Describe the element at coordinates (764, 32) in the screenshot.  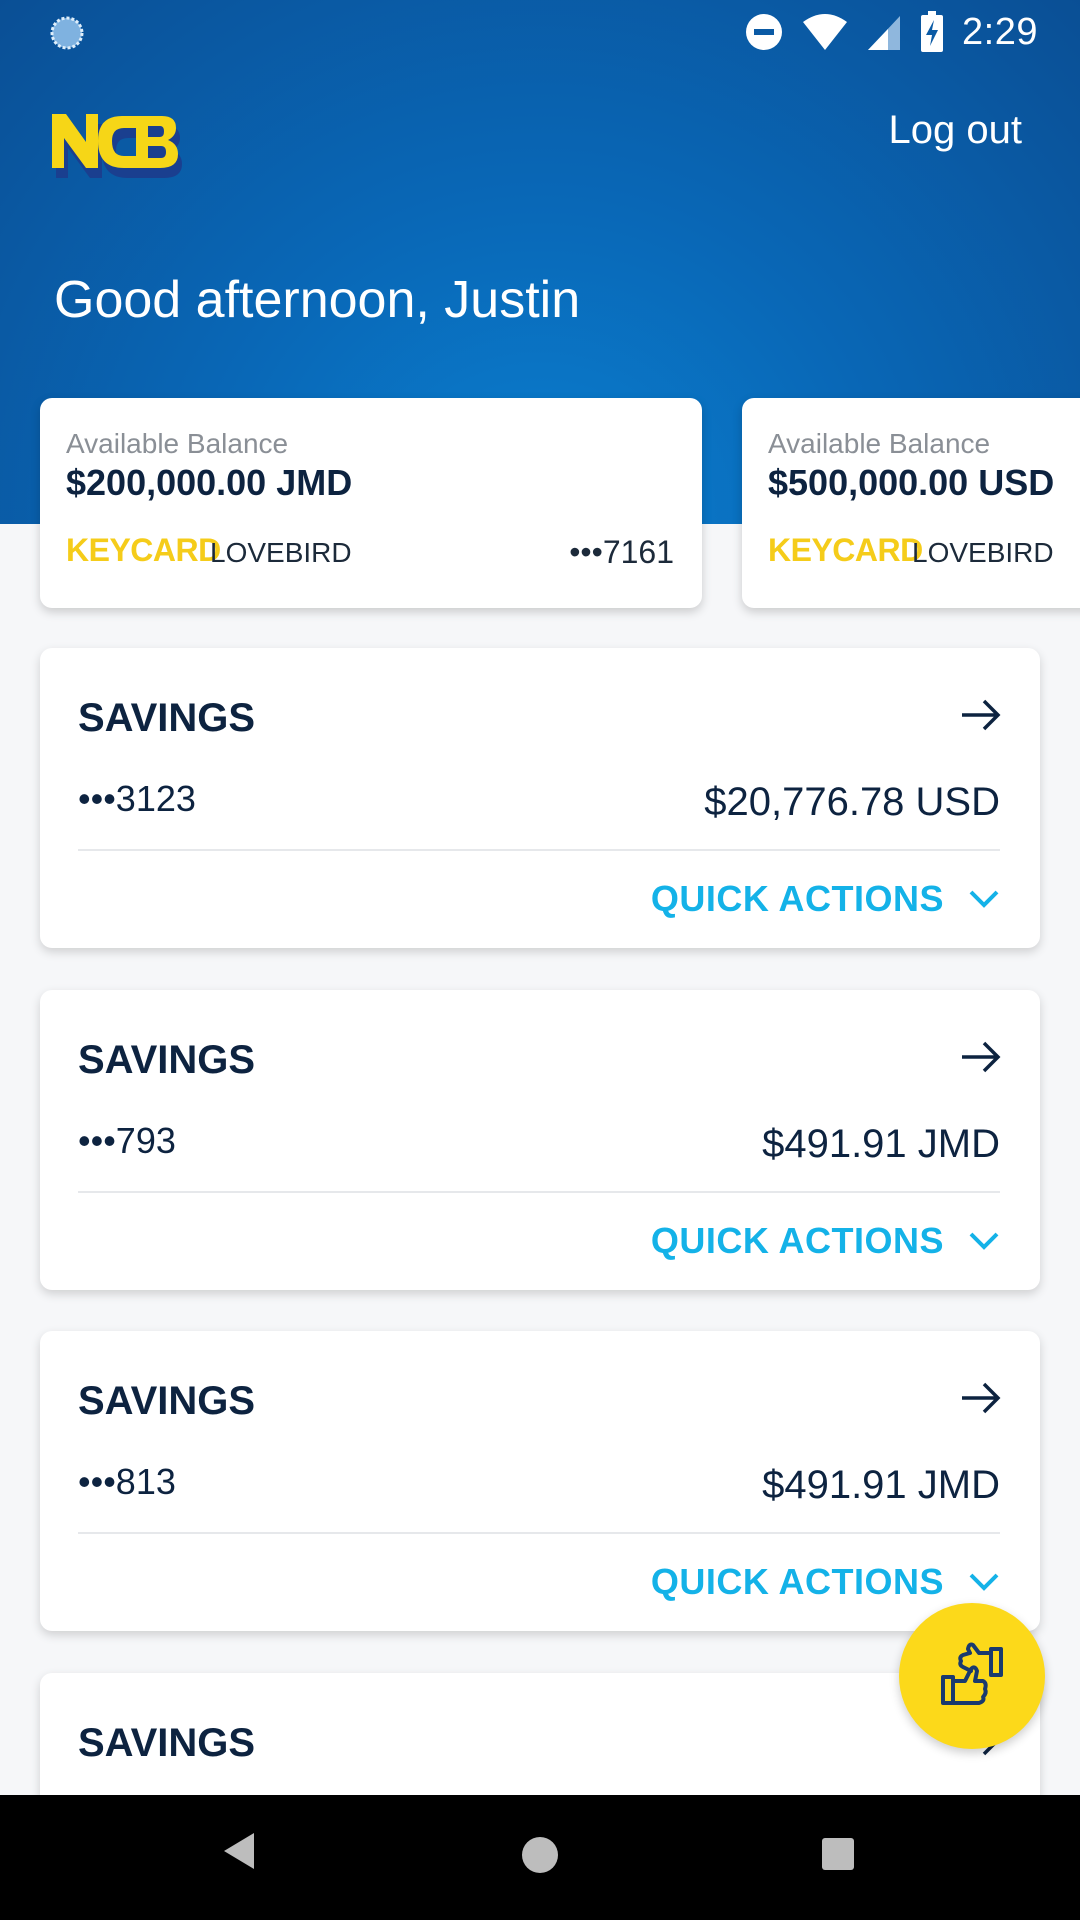
I see `do-not-disturb-icon` at that location.